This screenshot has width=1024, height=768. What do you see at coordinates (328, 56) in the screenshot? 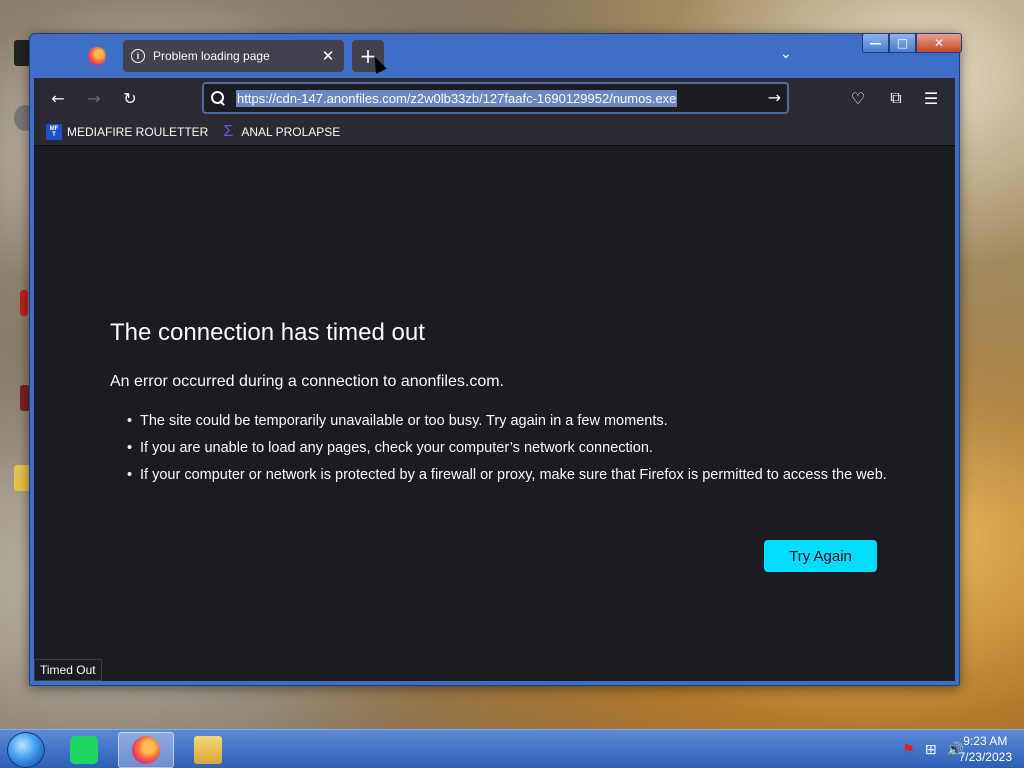
I see `tab-close-icon: ✕` at bounding box center [328, 56].